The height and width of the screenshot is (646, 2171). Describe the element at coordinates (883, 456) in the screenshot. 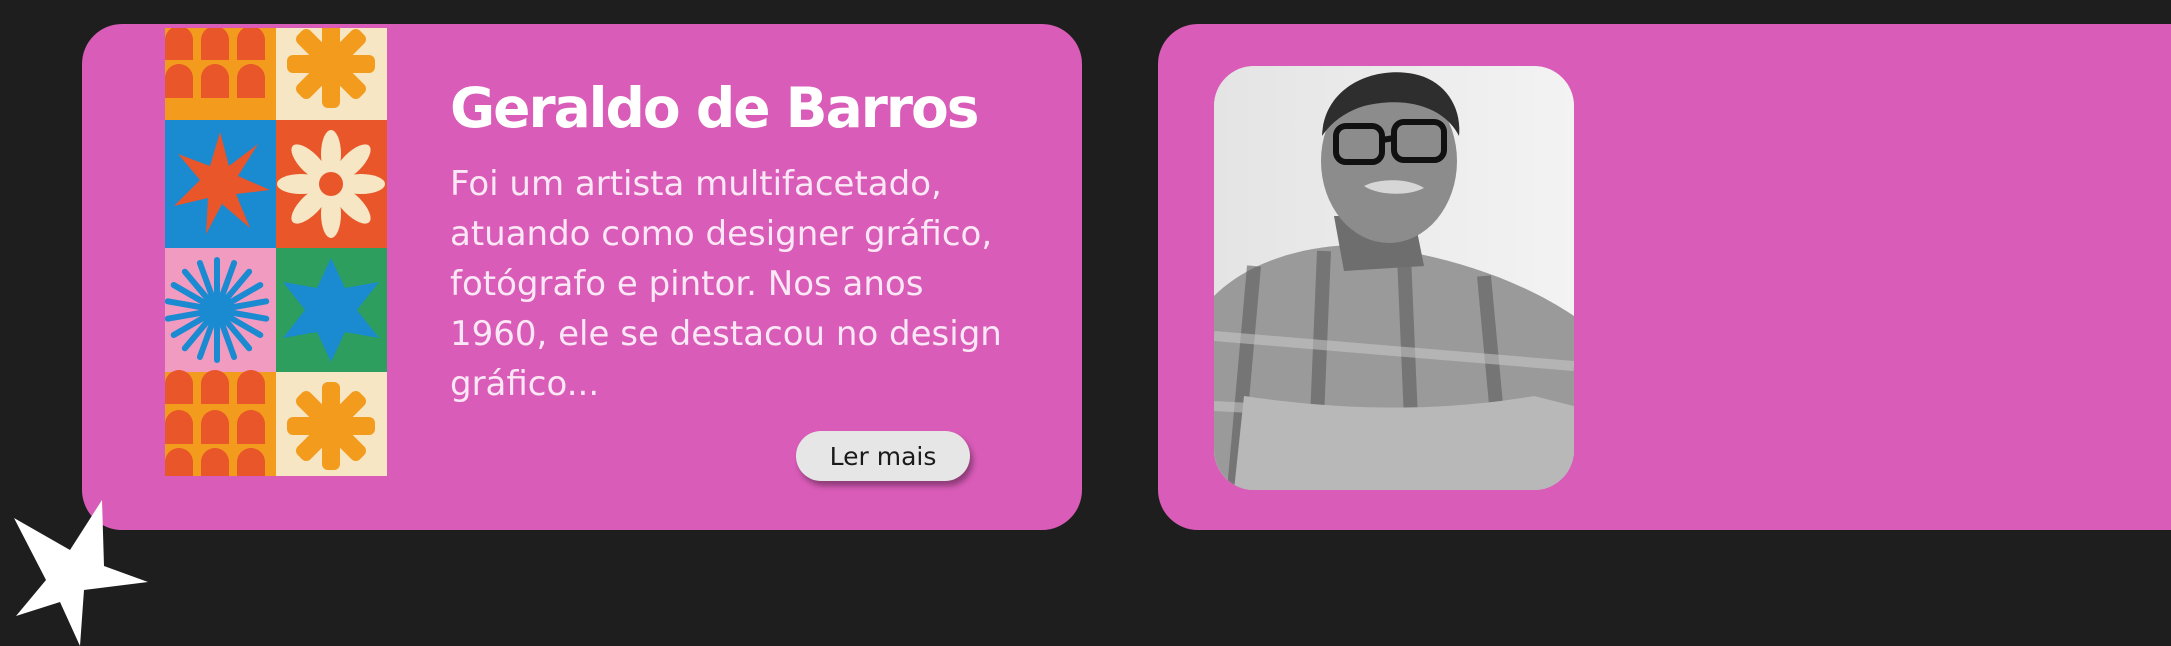

I see `read-more-button: Ler mais` at that location.